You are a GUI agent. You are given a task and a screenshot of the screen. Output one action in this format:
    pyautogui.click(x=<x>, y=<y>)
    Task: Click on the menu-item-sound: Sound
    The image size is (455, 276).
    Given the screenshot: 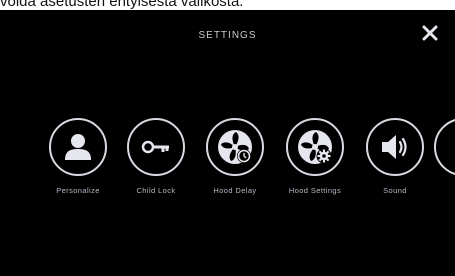 What is the action you would take?
    pyautogui.click(x=395, y=156)
    